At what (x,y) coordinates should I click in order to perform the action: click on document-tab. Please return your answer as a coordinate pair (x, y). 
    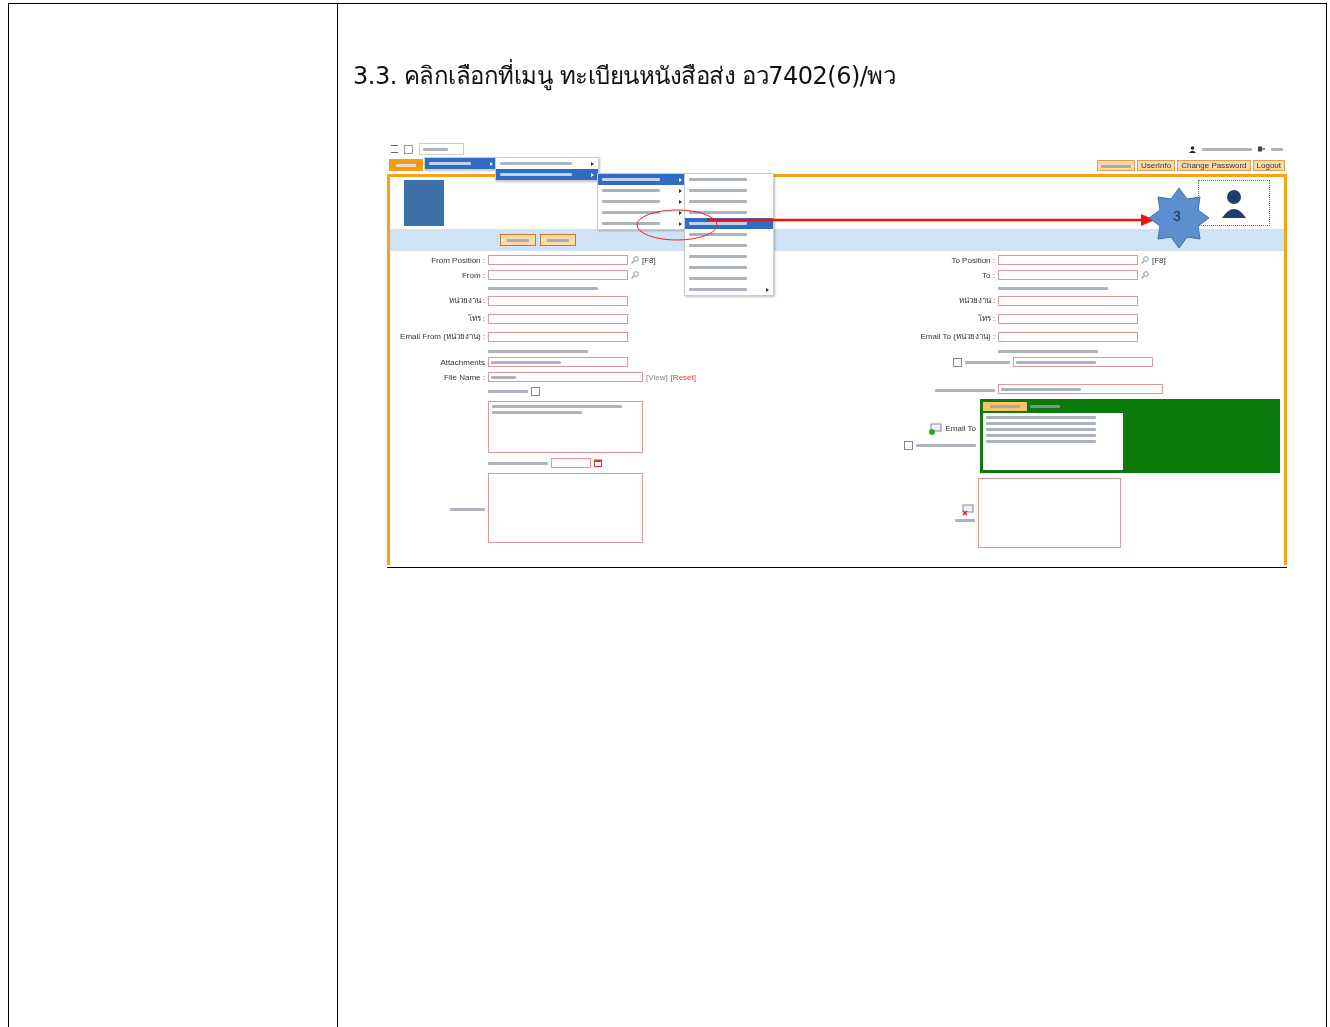
    Looking at the image, I should click on (406, 165).